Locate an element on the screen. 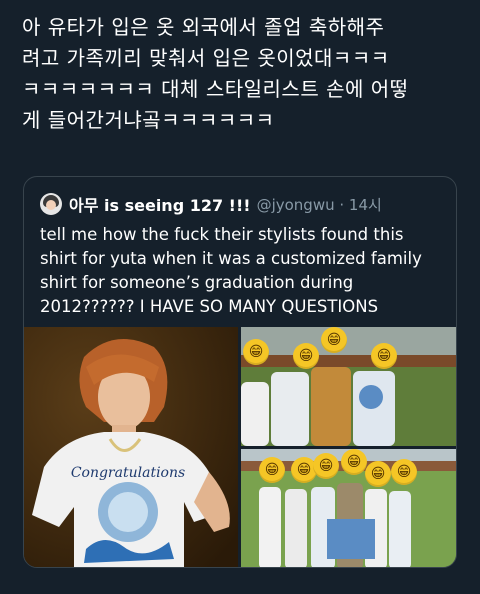  emoji-face-3: 😁 is located at coordinates (334, 340).